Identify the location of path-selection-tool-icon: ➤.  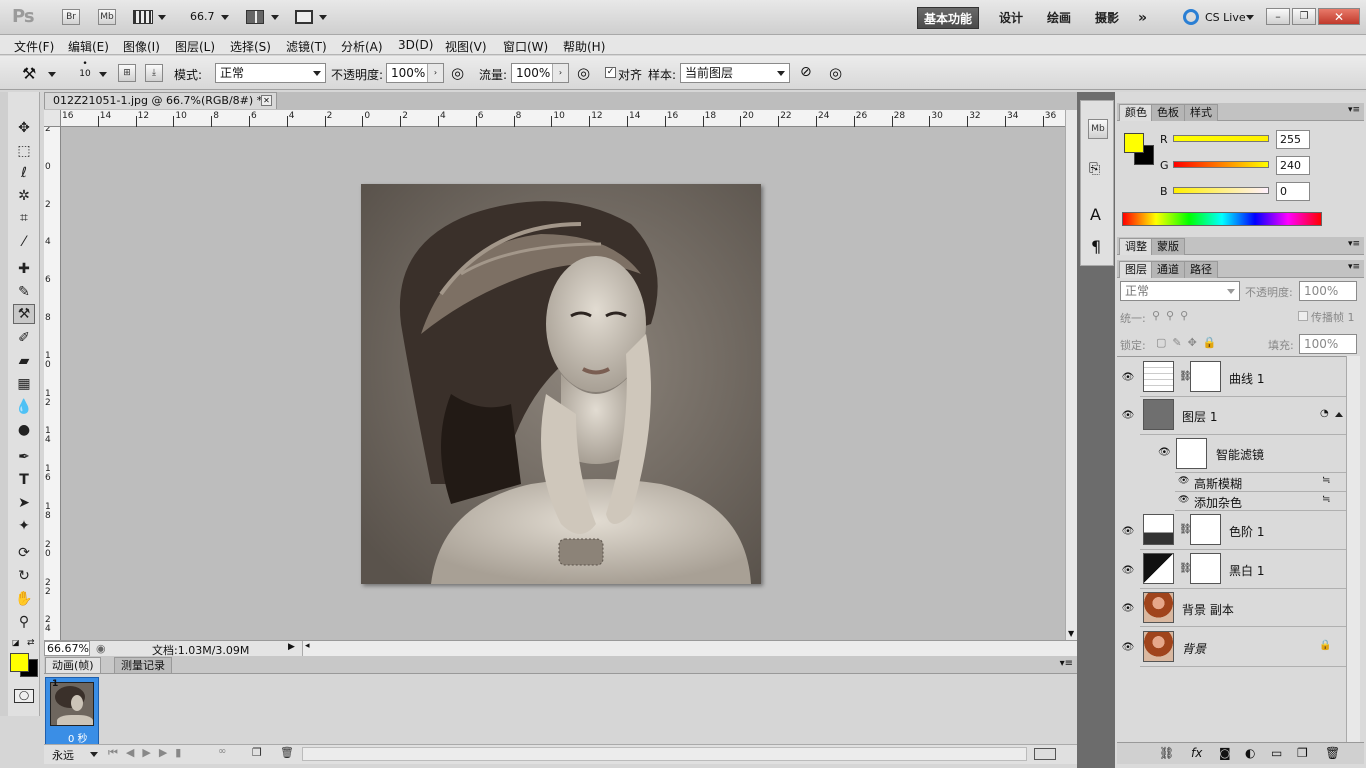
(24, 503).